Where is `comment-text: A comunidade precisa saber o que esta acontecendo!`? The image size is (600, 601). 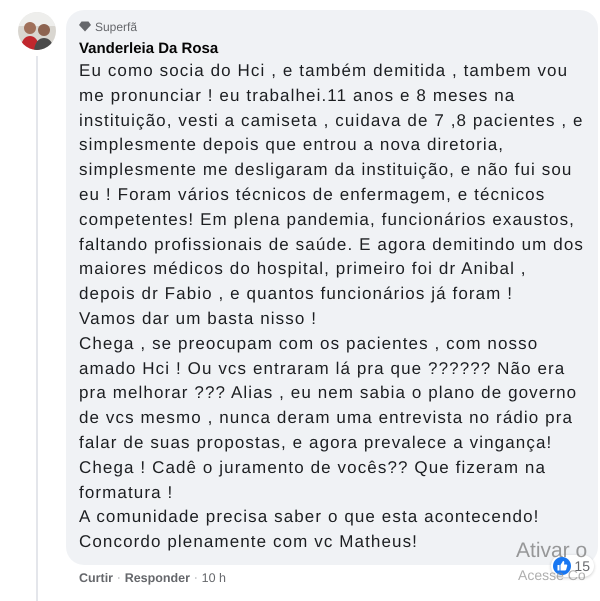 comment-text: A comunidade precisa saber o que esta acontecendo! is located at coordinates (309, 517).